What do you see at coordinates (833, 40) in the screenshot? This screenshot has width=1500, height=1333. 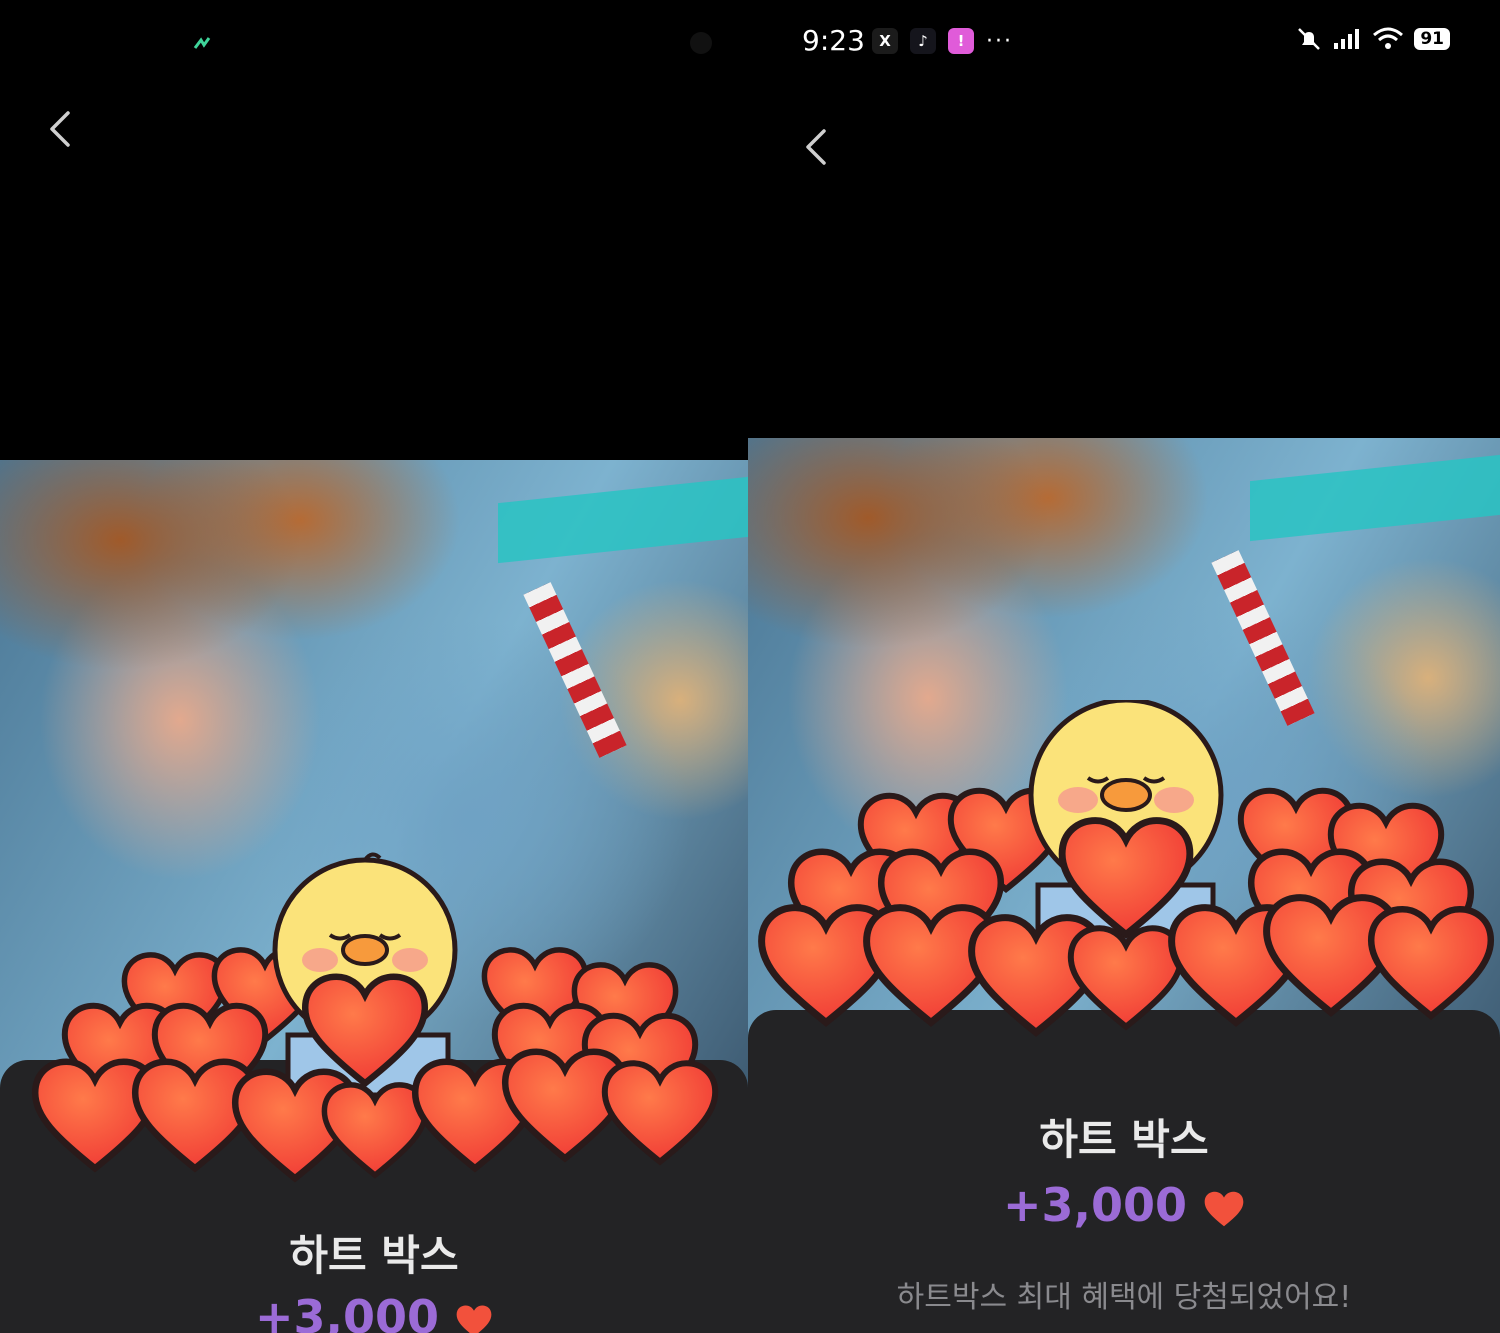 I see `status-time: 9:23` at bounding box center [833, 40].